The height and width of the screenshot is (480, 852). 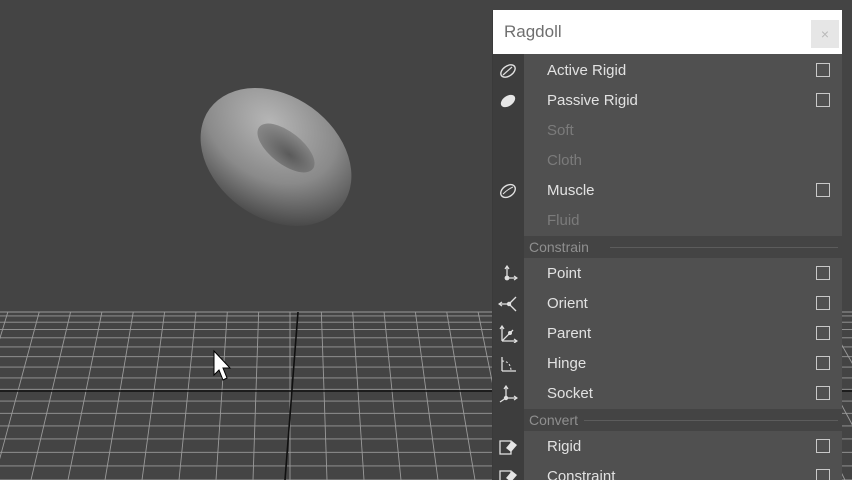 What do you see at coordinates (508, 447) in the screenshot?
I see `convert-rigid-icon` at bounding box center [508, 447].